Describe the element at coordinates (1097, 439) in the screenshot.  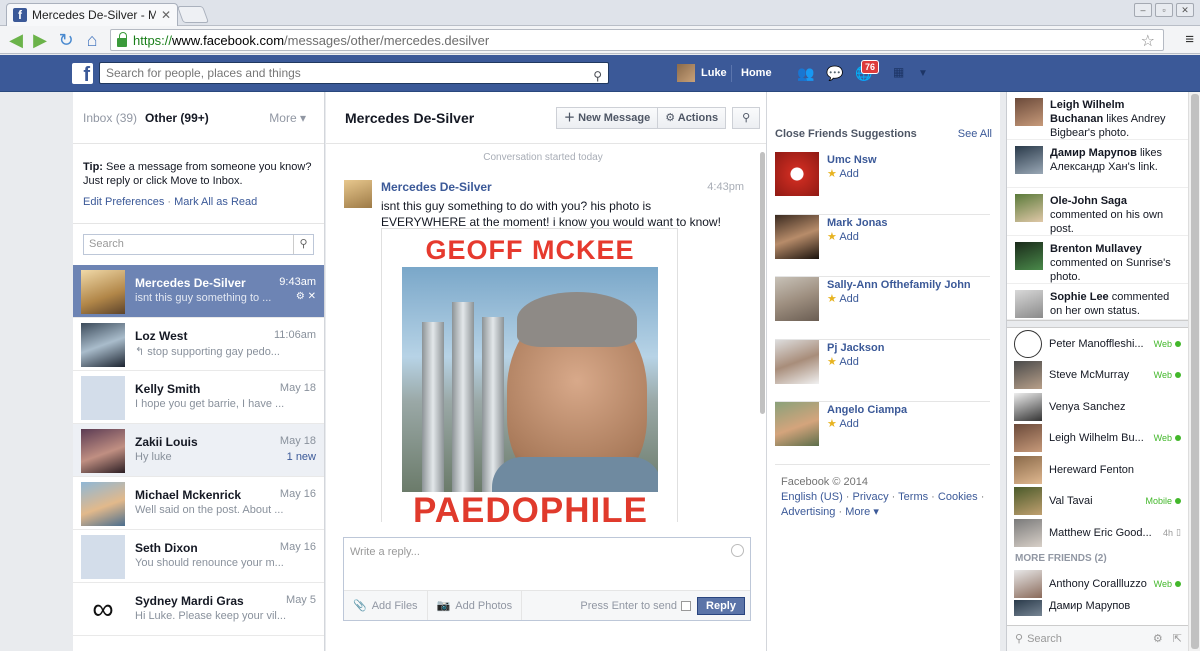
I see `chat-friend: Leigh Wilhelm Bu... Web` at that location.